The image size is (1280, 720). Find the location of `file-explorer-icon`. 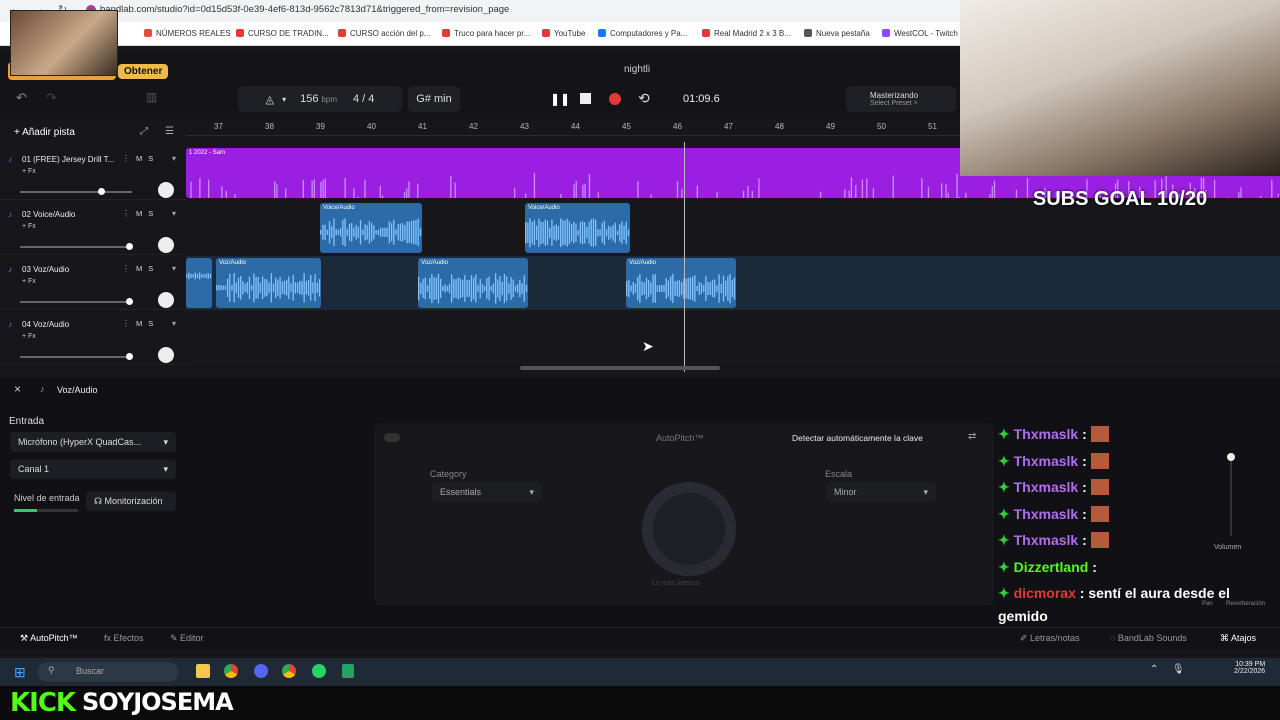

file-explorer-icon is located at coordinates (203, 671).